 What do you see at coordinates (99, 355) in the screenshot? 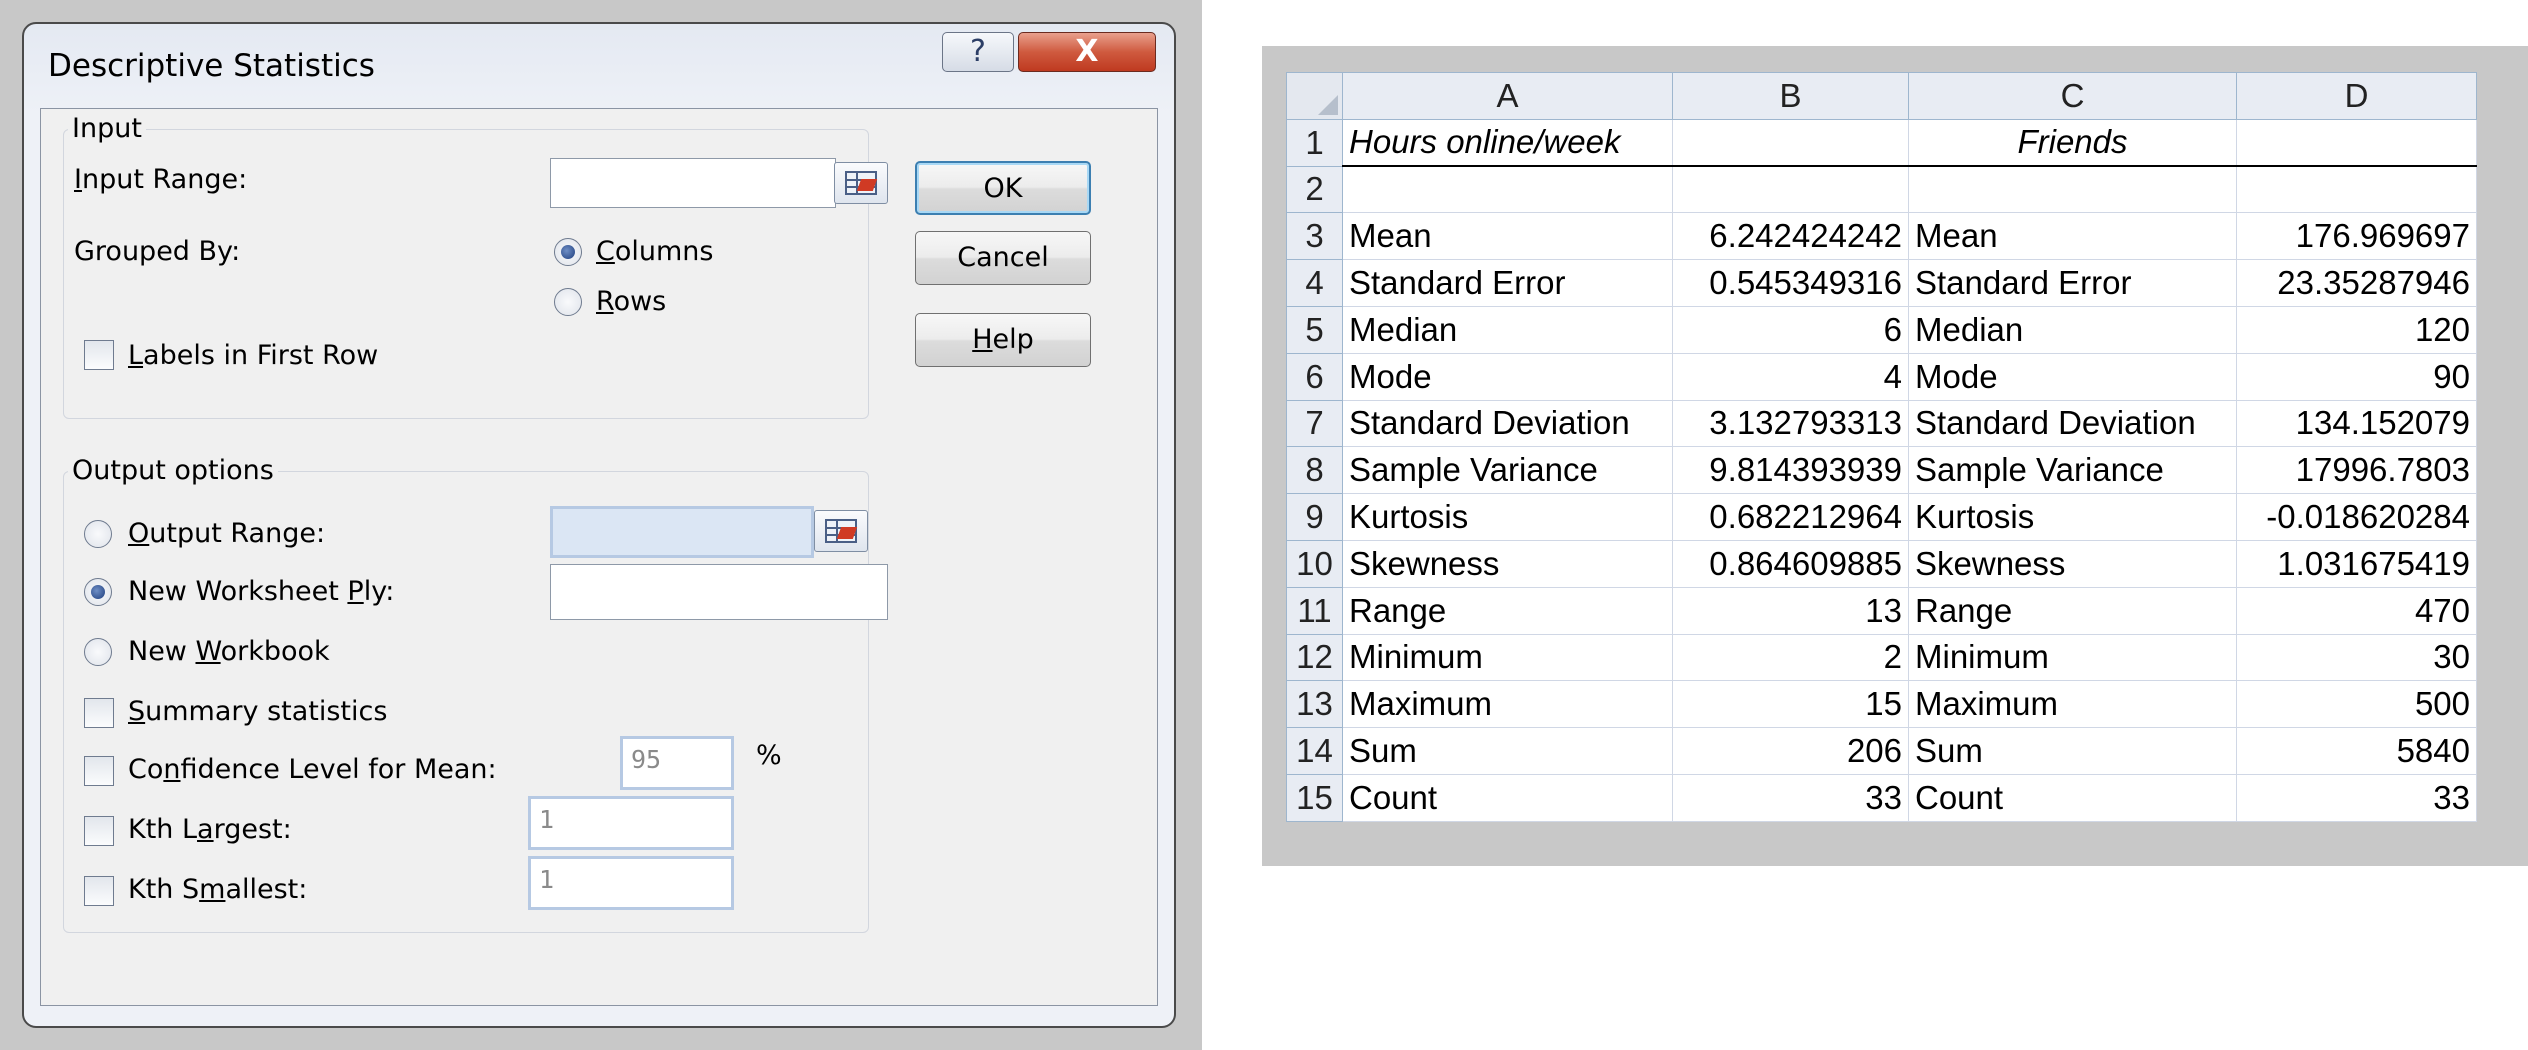
I see `labels-first-row-checkbox` at bounding box center [99, 355].